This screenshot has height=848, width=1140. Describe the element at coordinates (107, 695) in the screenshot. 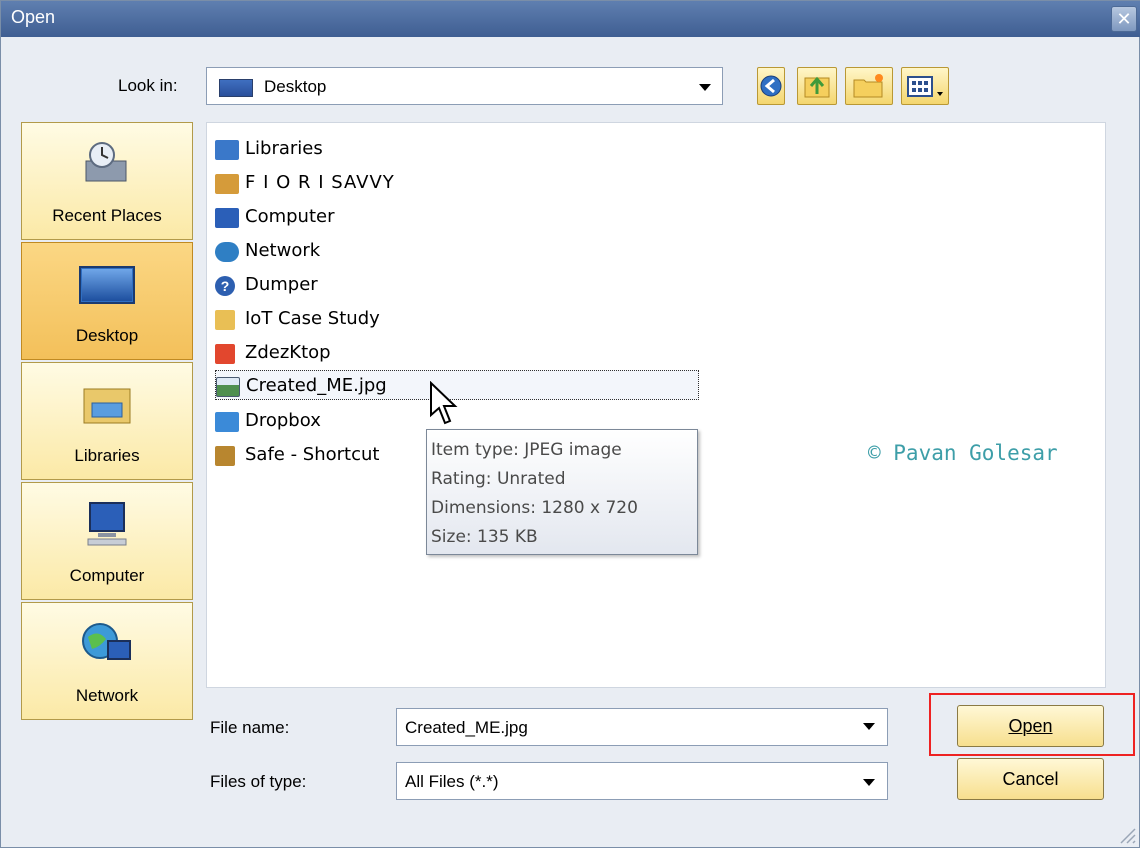

I see `place-label: Network` at that location.